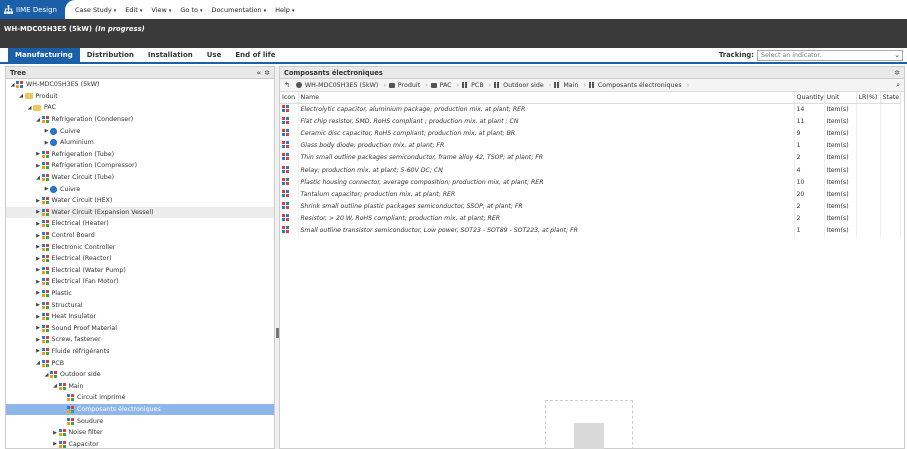 This screenshot has height=449, width=907. I want to click on tree-item: ▶ Electrical (Fan Motor), so click(140, 282).